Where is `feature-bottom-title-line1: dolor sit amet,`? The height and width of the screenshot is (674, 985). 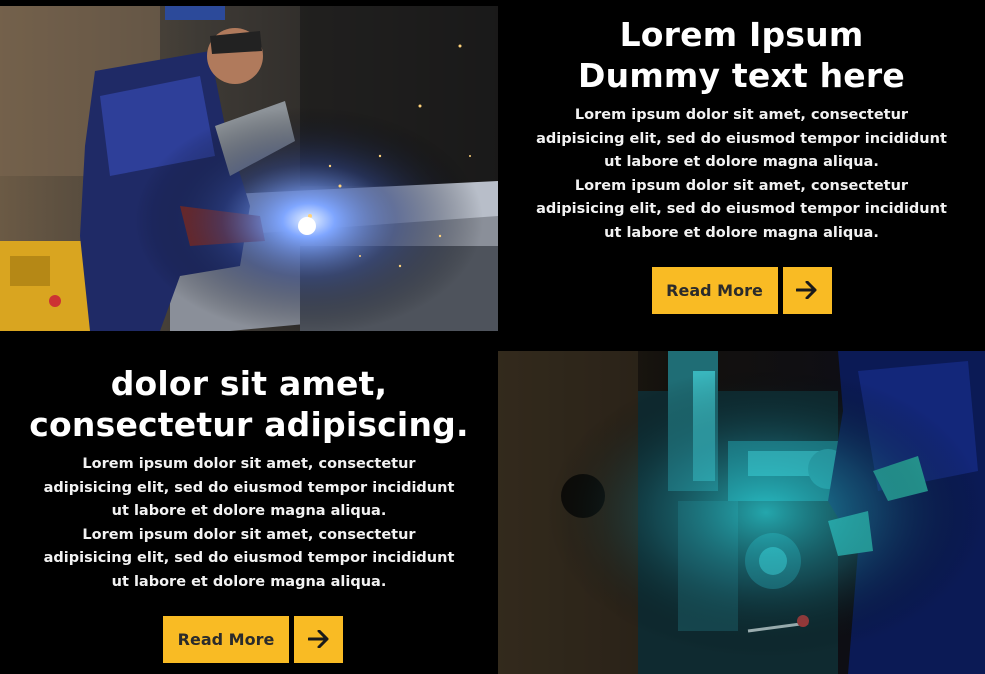 feature-bottom-title-line1: dolor sit amet, is located at coordinates (249, 383).